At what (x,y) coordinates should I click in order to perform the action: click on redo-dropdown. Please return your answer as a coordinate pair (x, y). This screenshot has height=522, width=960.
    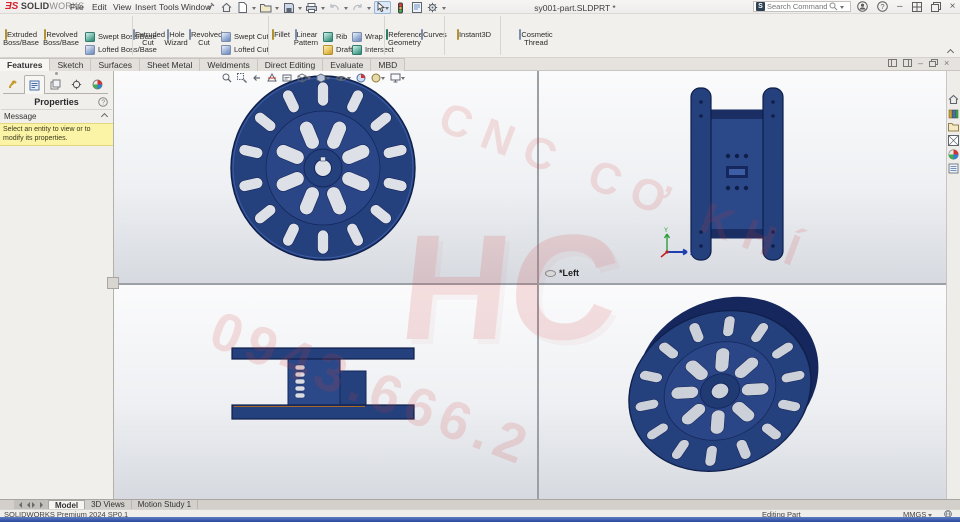
    Looking at the image, I should click on (369, 9).